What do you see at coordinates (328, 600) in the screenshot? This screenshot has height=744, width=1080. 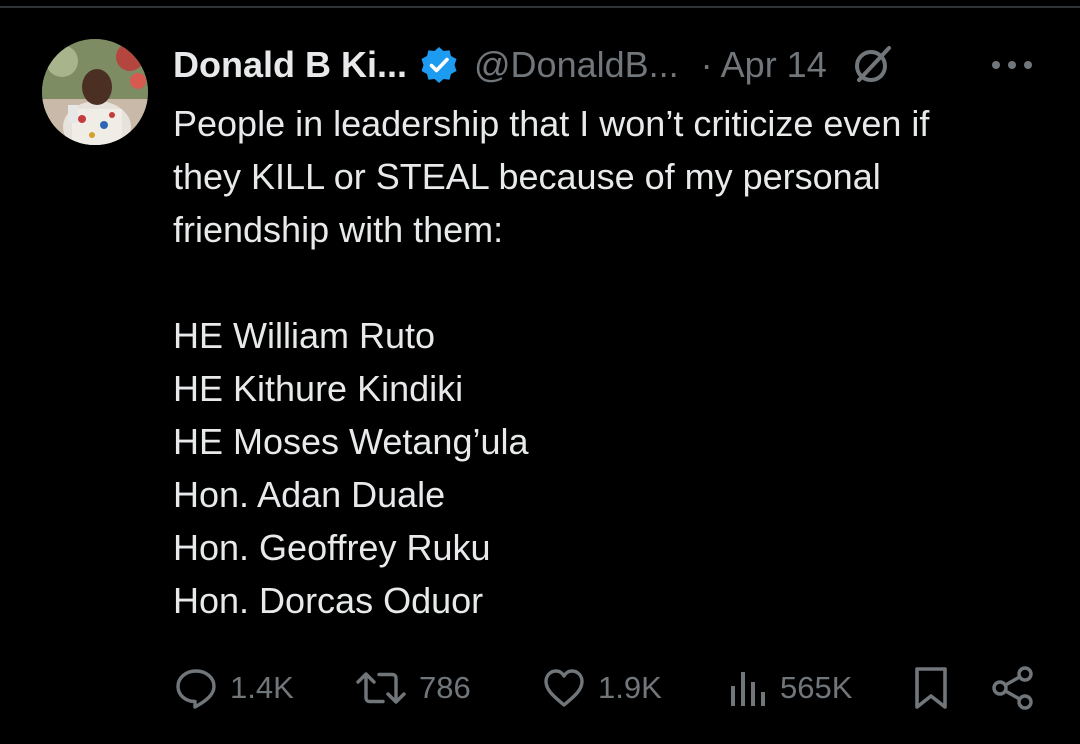 I see `list-item: Hon. Dorcas Oduor` at bounding box center [328, 600].